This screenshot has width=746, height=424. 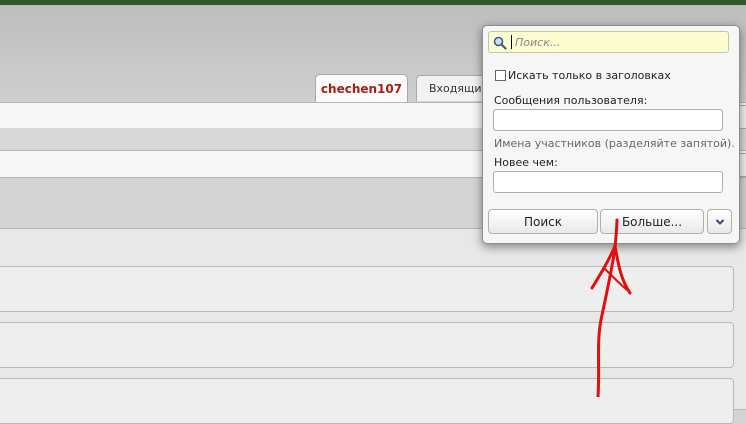 I want to click on titles-only-checkbox, so click(x=500, y=75).